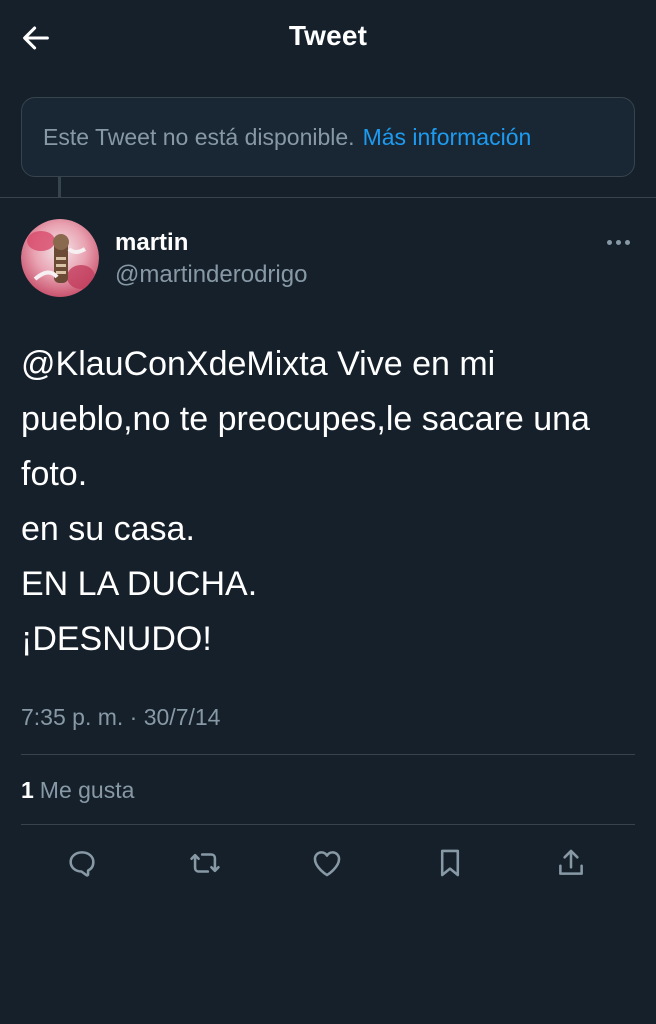 This screenshot has width=656, height=1024. Describe the element at coordinates (87, 790) in the screenshot. I see `likes-label: Me gusta` at that location.